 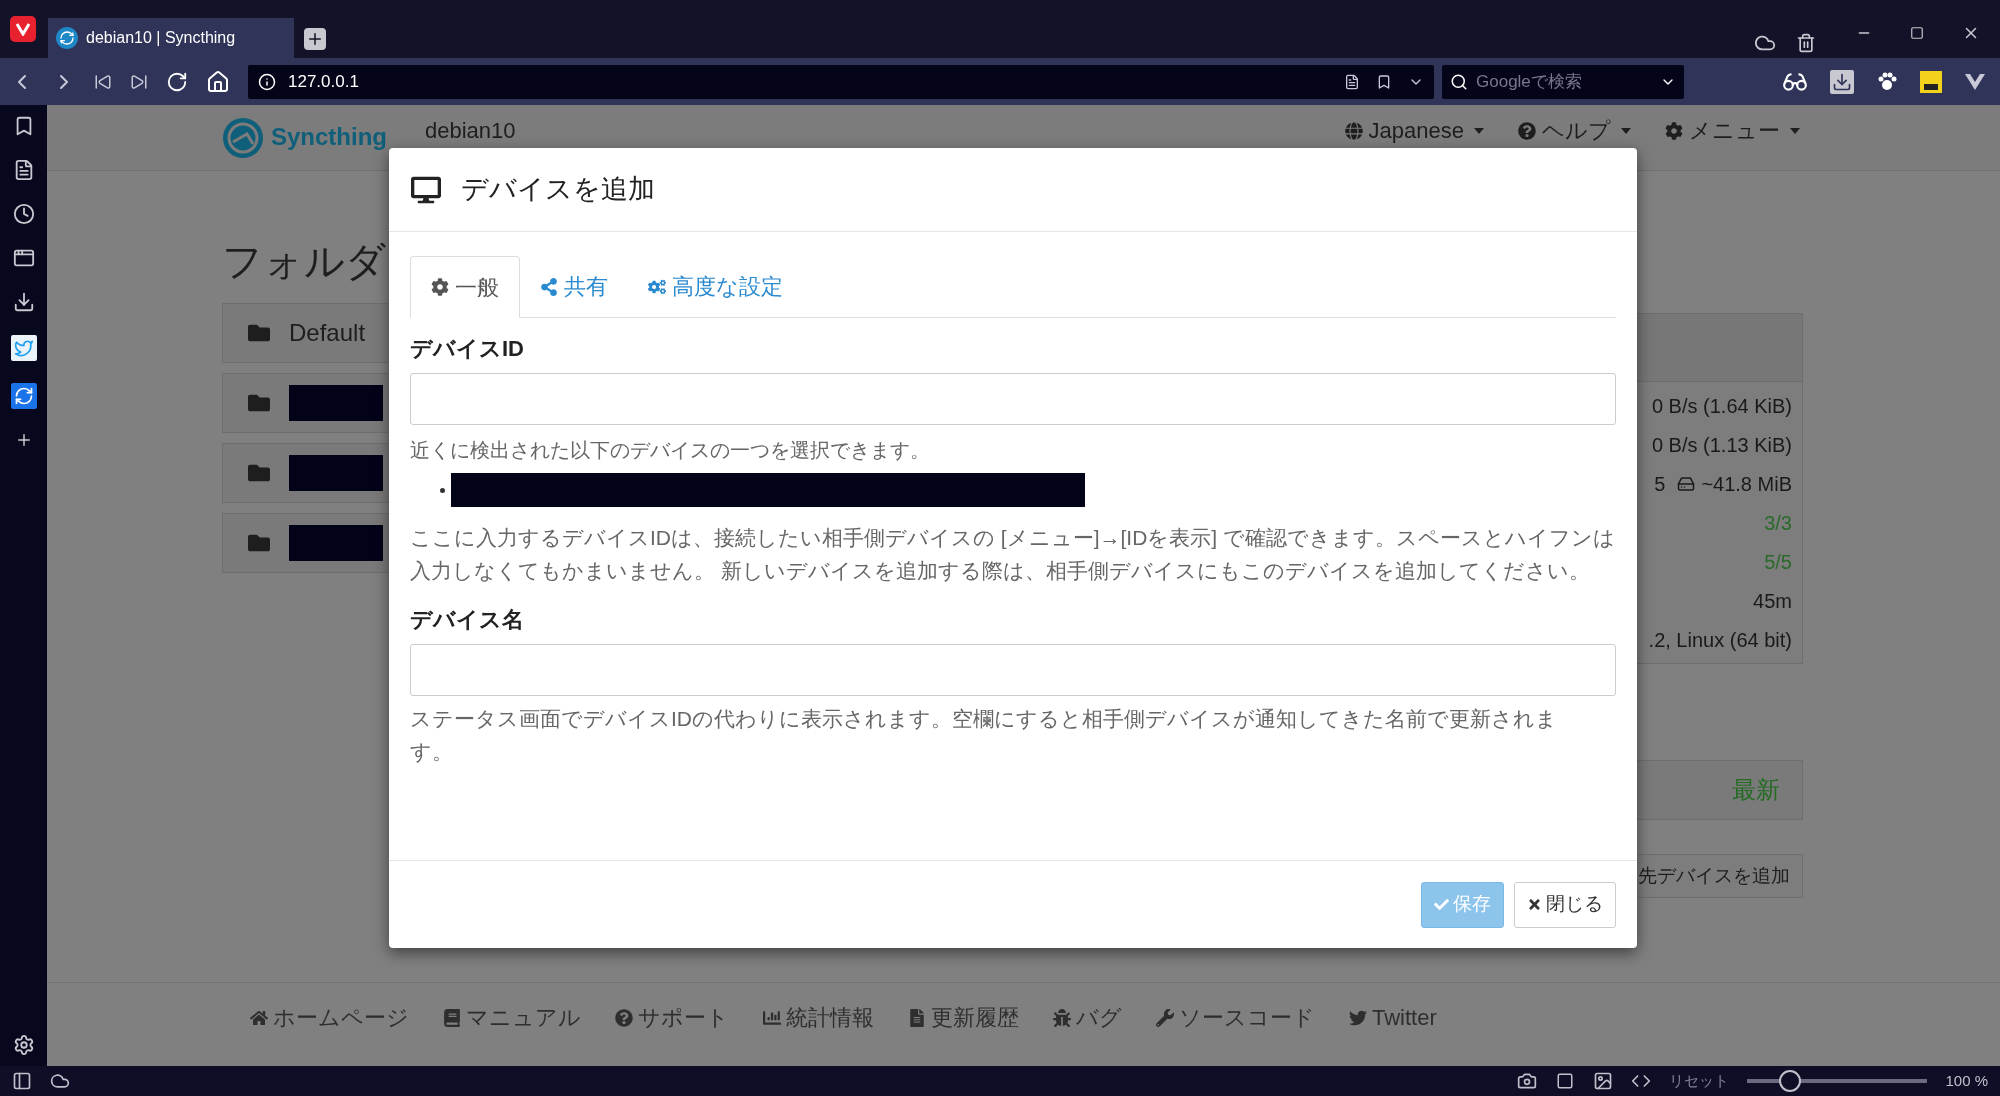 What do you see at coordinates (1565, 904) in the screenshot?
I see `close-button: 閉じる` at bounding box center [1565, 904].